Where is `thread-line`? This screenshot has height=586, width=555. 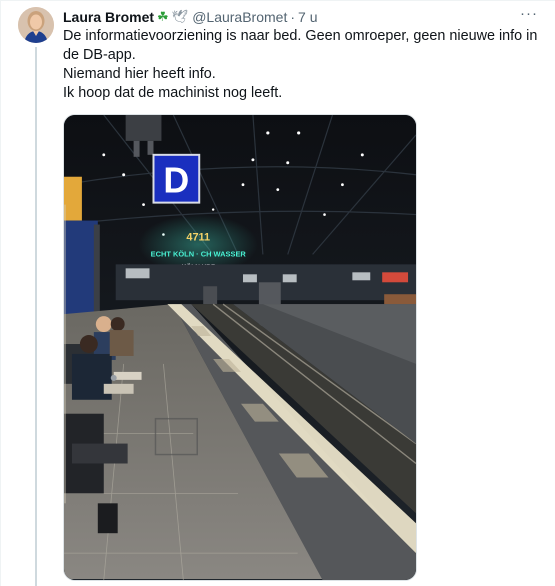
thread-line is located at coordinates (36, 316).